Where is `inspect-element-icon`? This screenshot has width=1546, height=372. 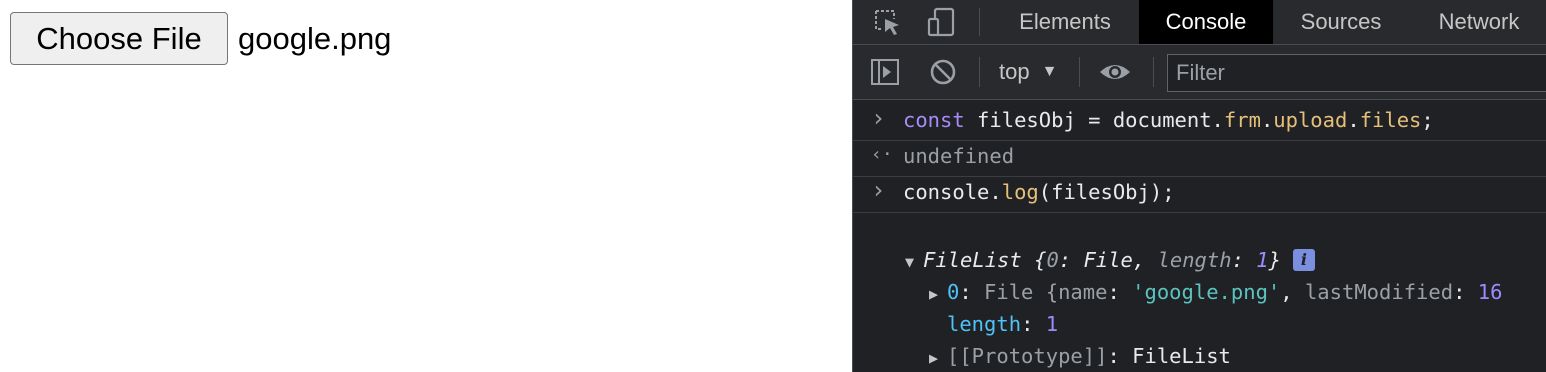 inspect-element-icon is located at coordinates (887, 22).